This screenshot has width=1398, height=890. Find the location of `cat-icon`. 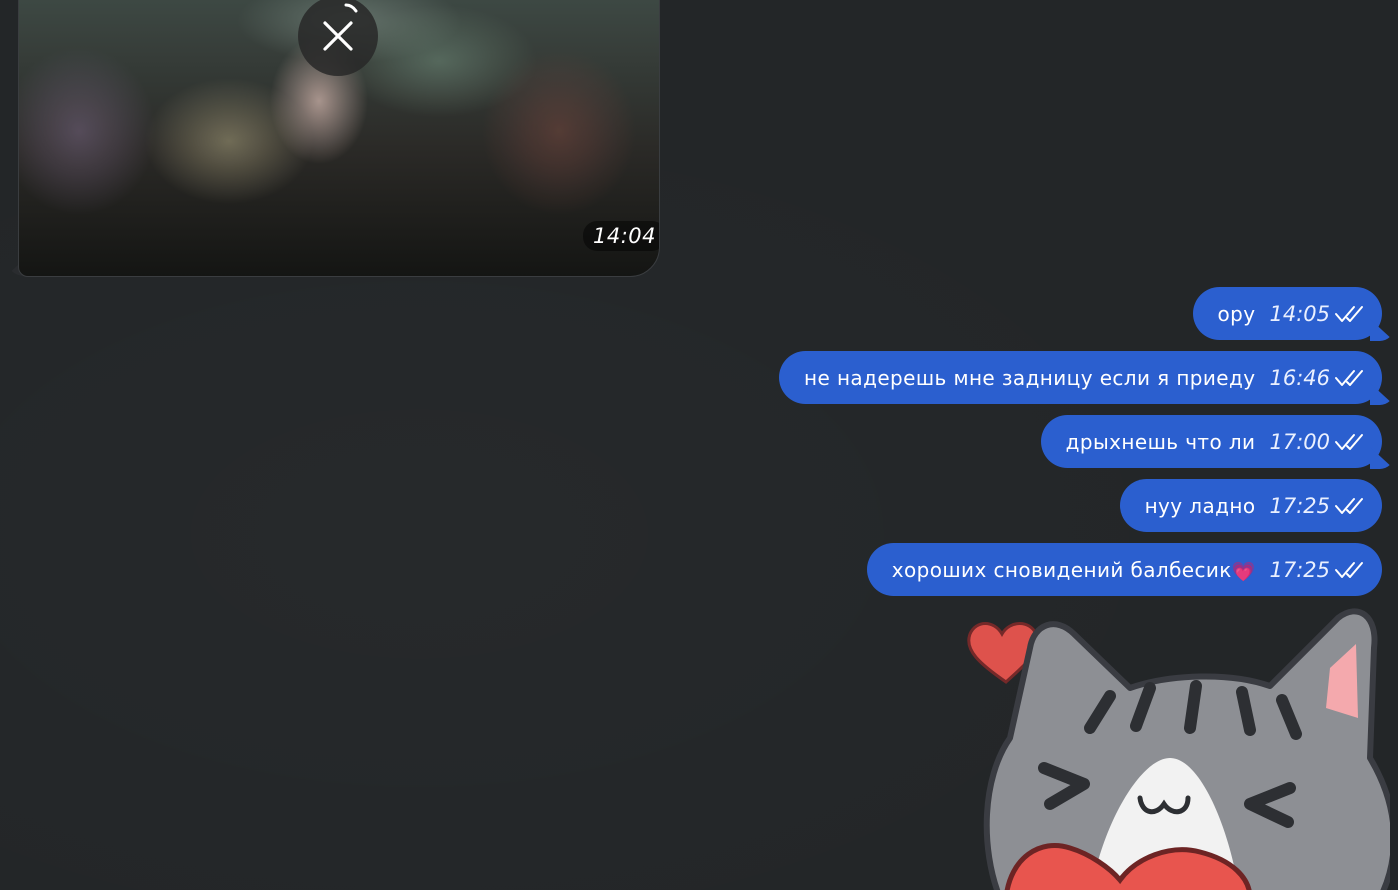

cat-icon is located at coordinates (1186, 749).